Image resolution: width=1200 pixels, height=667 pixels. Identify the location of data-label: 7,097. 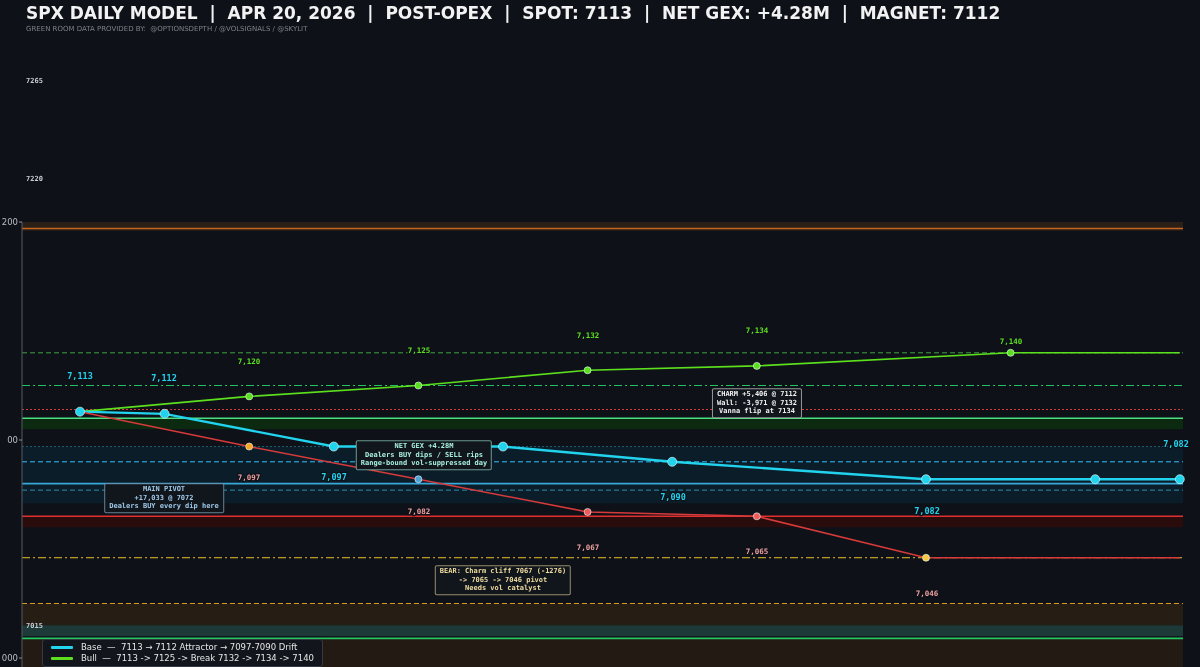
(334, 477).